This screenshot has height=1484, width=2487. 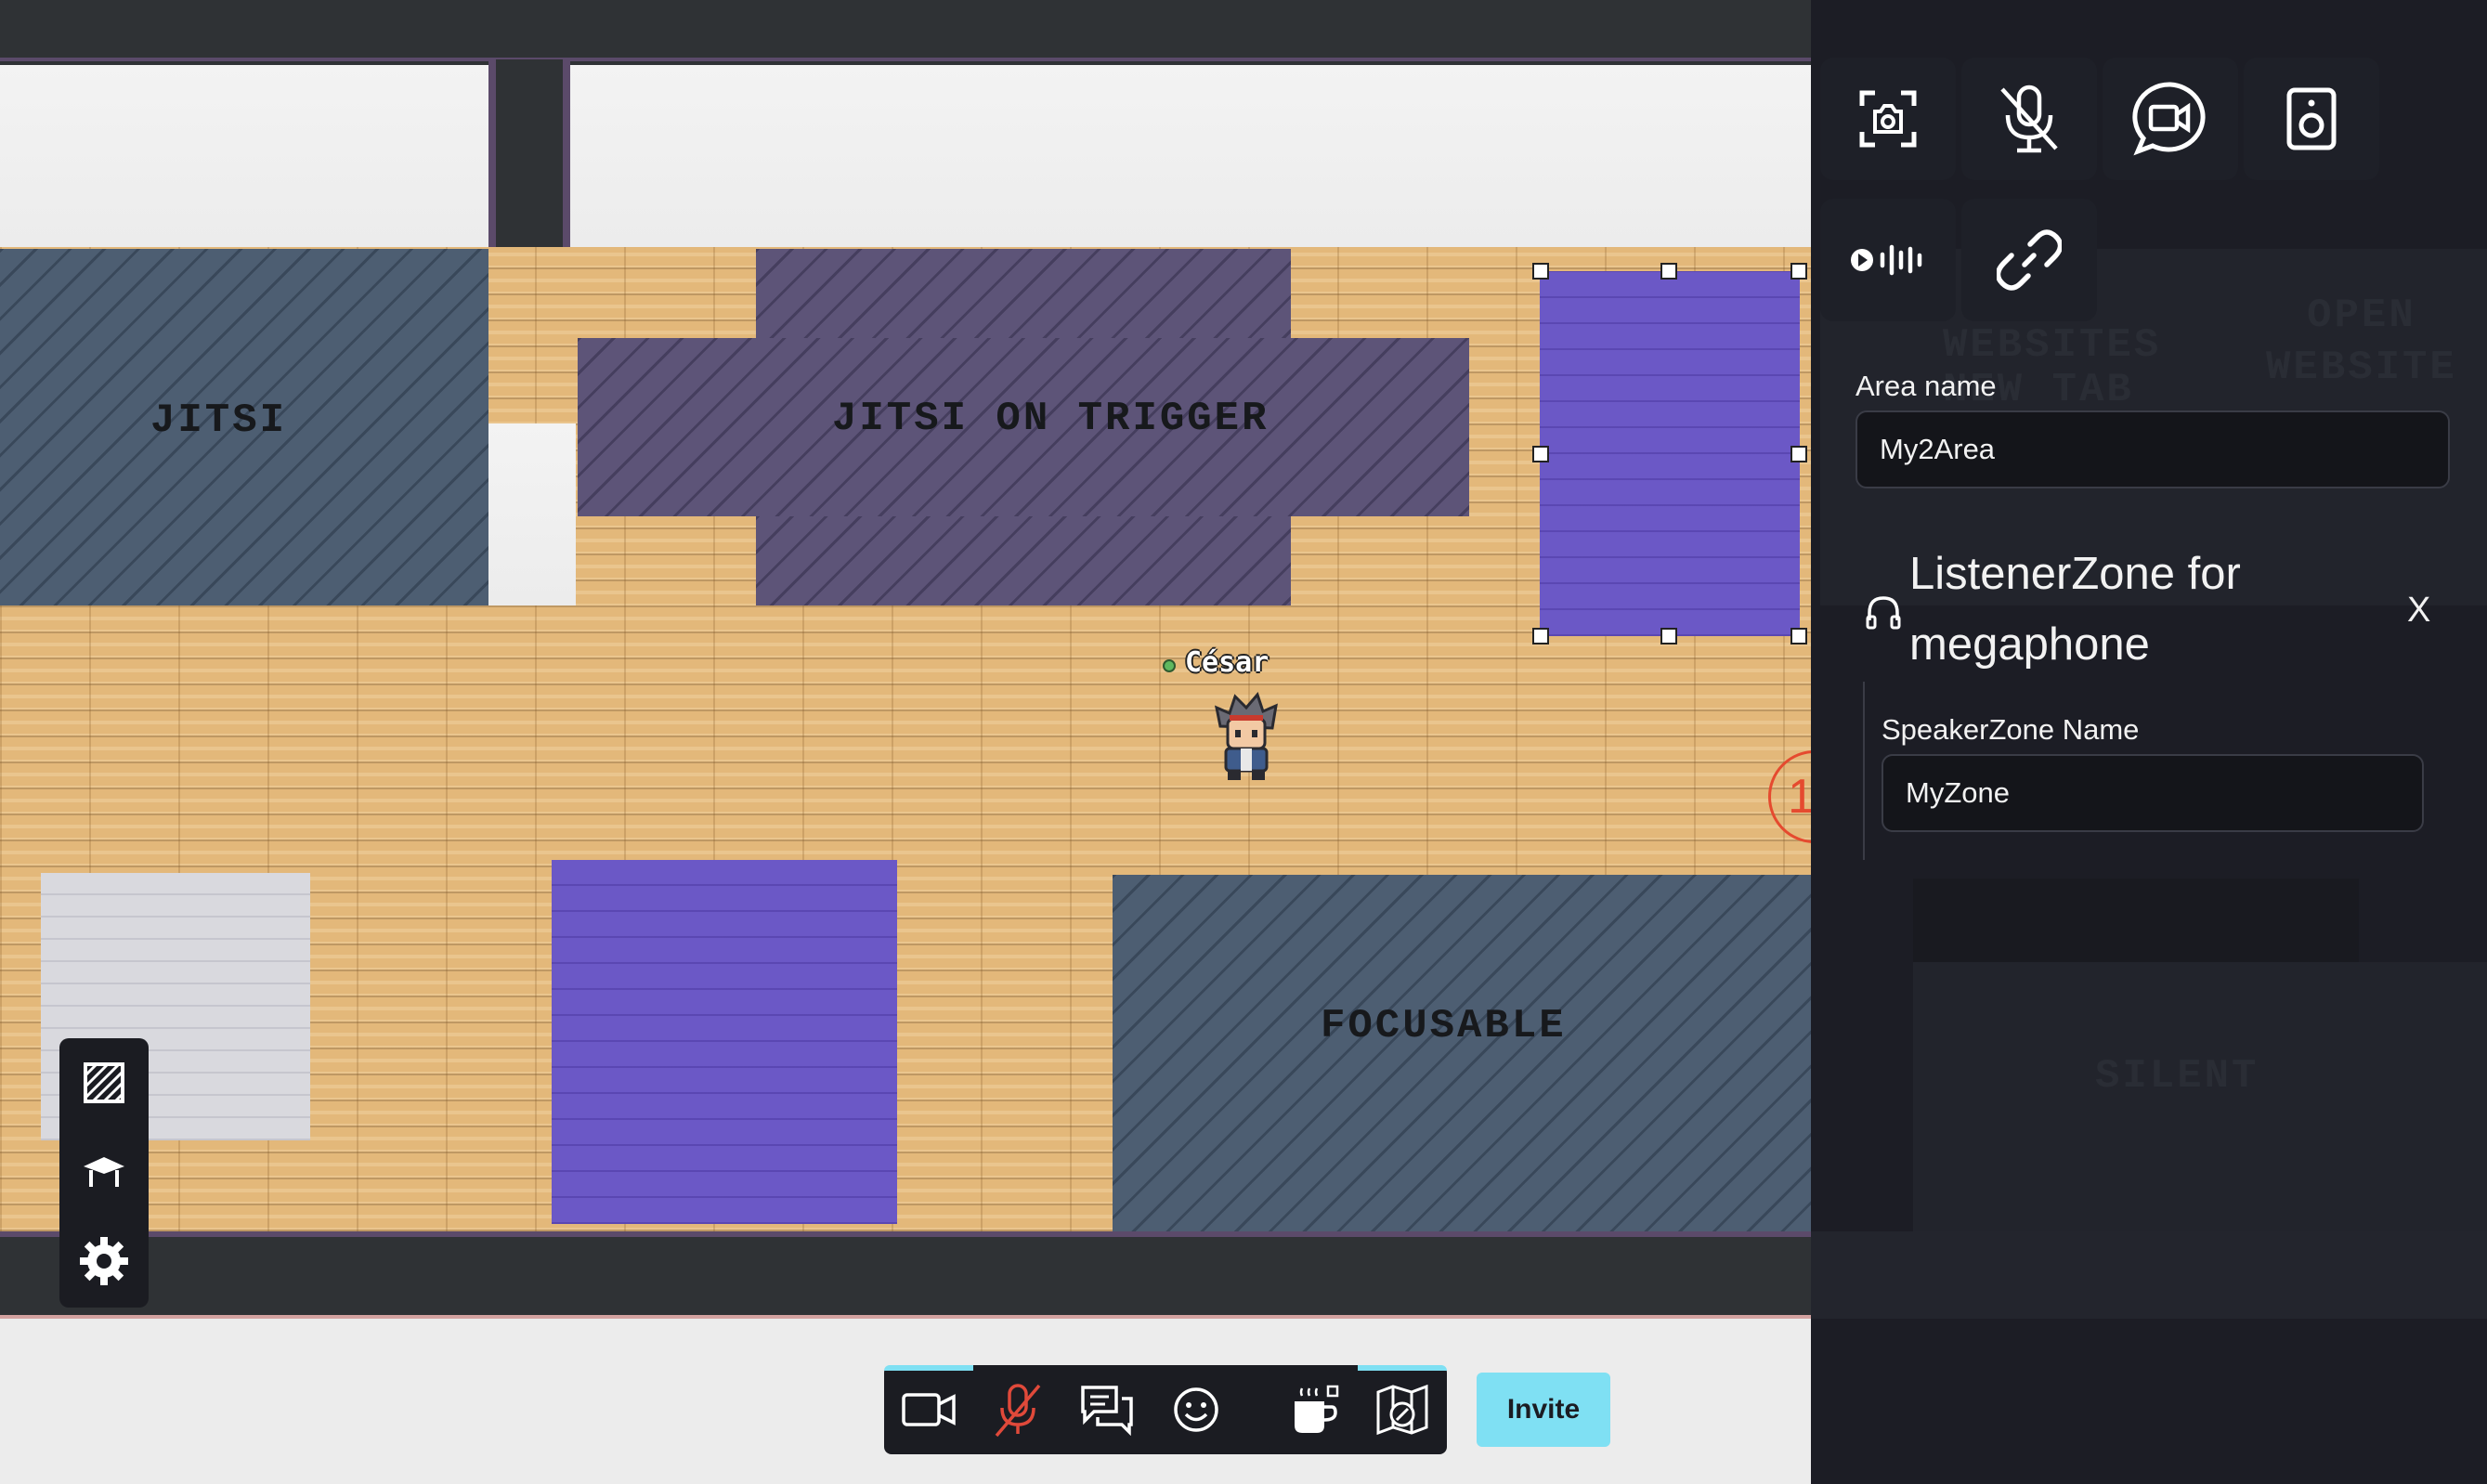 I want to click on listener-zone-title: ListenerZone for megaphone, so click(x=2075, y=609).